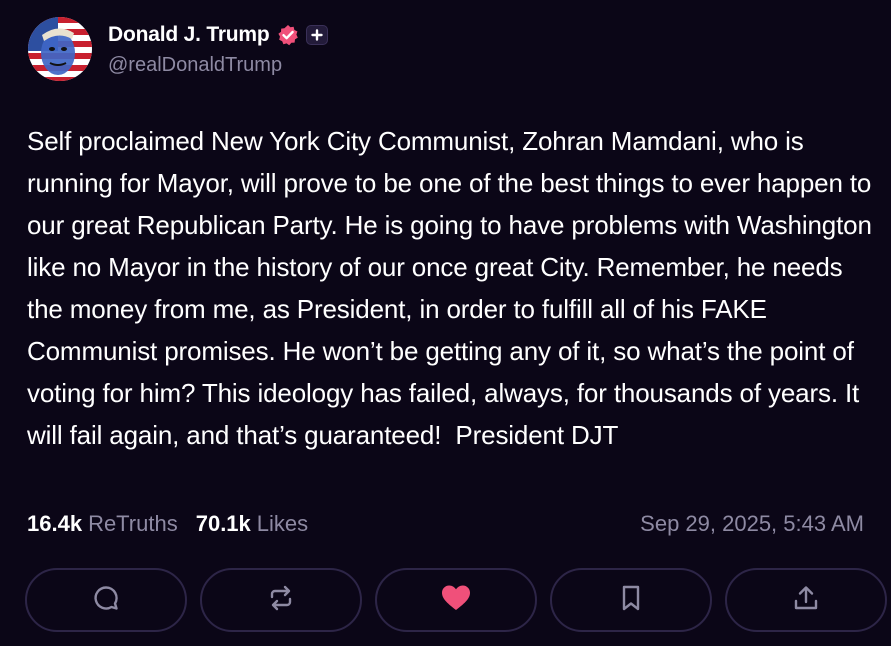  What do you see at coordinates (54, 524) in the screenshot?
I see `retruths-count: 16.4k` at bounding box center [54, 524].